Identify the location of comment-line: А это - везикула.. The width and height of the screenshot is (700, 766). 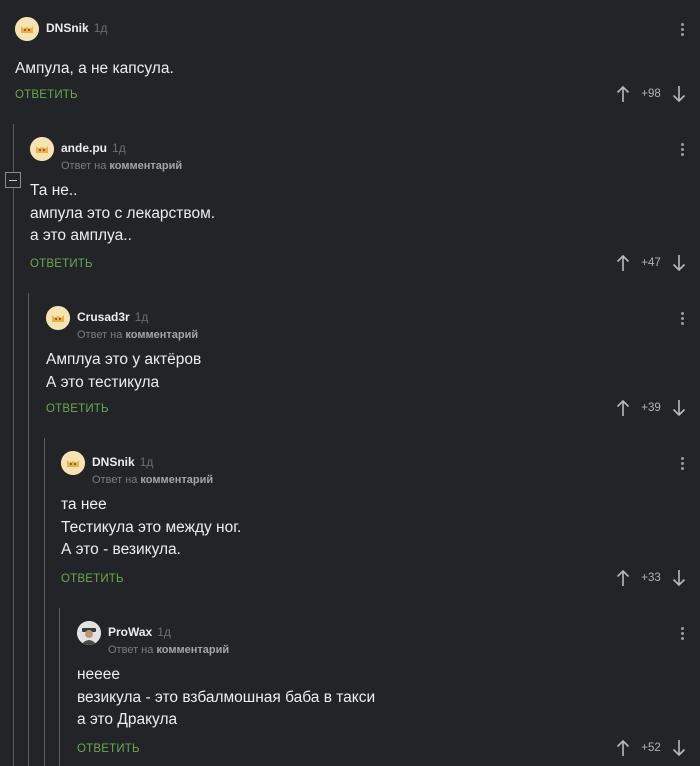
(121, 549).